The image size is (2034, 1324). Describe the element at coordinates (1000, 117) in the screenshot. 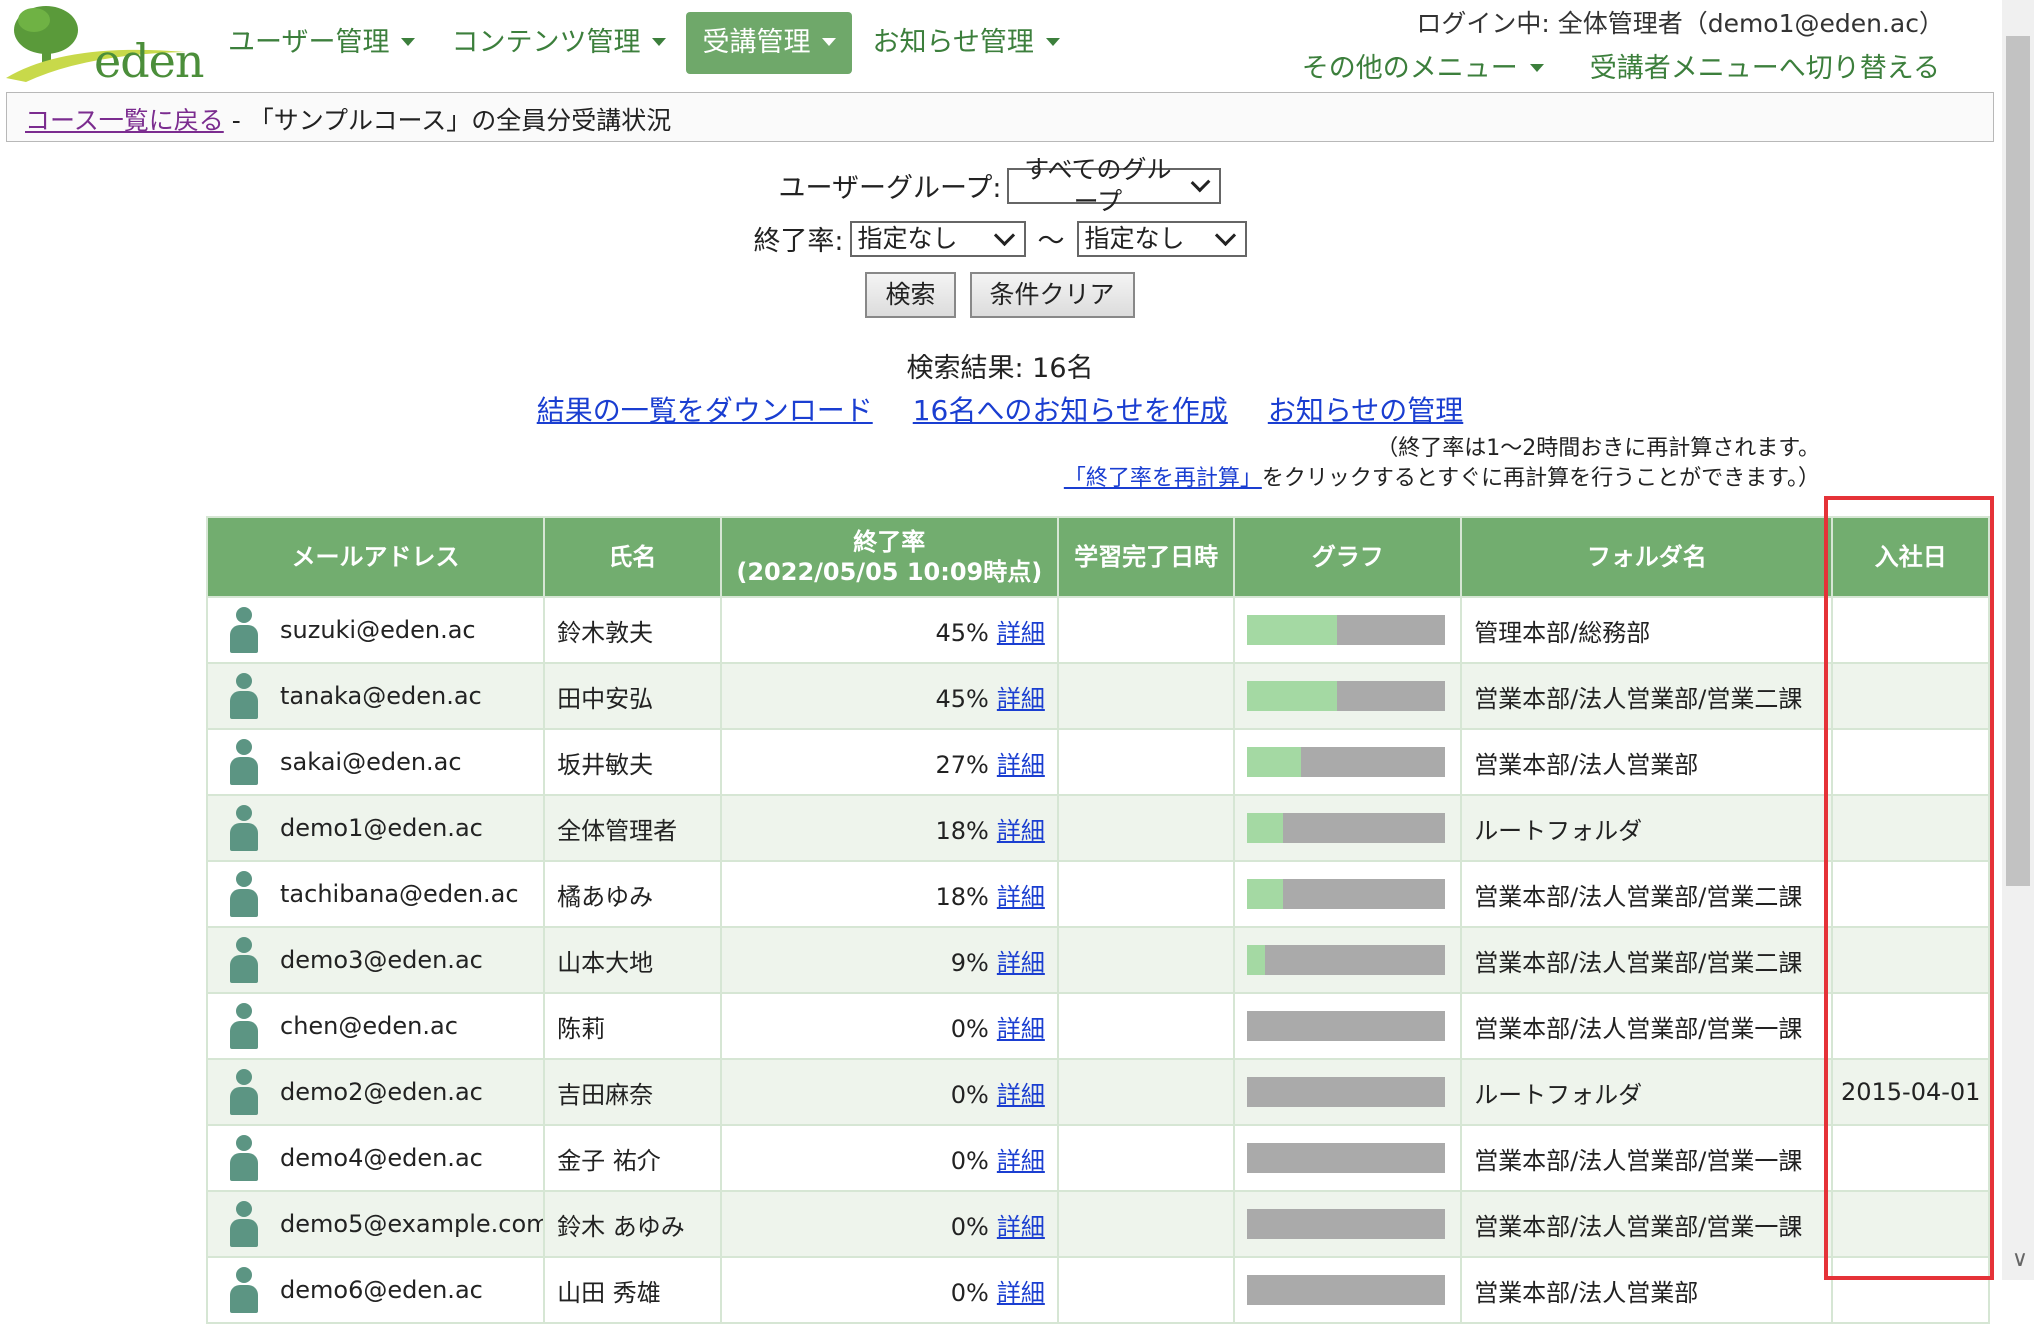

I see `breadcrumb-bar: コース一覧に戻る - 「サンプルコース」の全員分受講状況` at that location.